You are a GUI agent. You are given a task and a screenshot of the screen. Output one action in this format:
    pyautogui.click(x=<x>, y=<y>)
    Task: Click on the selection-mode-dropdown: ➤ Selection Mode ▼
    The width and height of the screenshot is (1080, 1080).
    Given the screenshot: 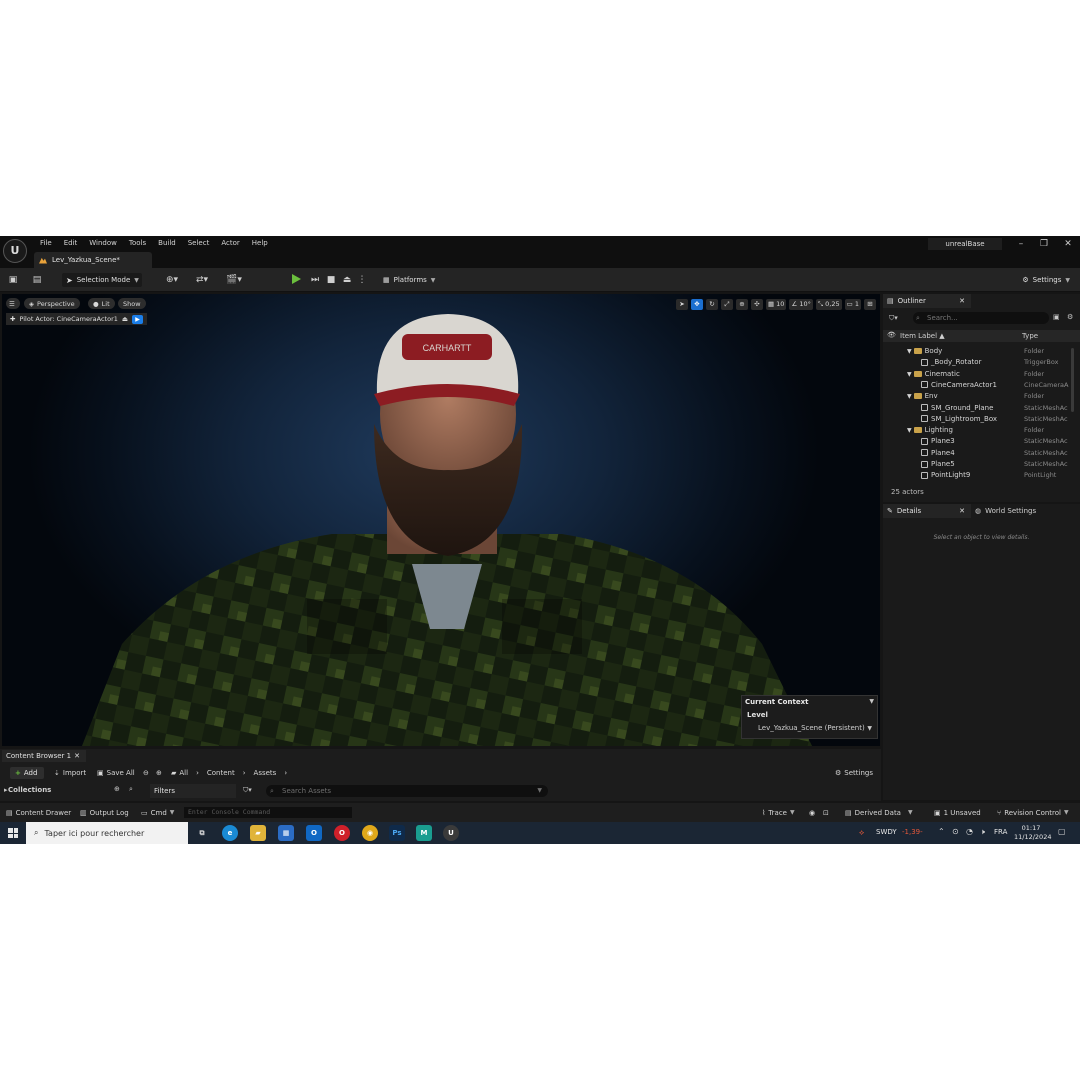 What is the action you would take?
    pyautogui.click(x=102, y=280)
    